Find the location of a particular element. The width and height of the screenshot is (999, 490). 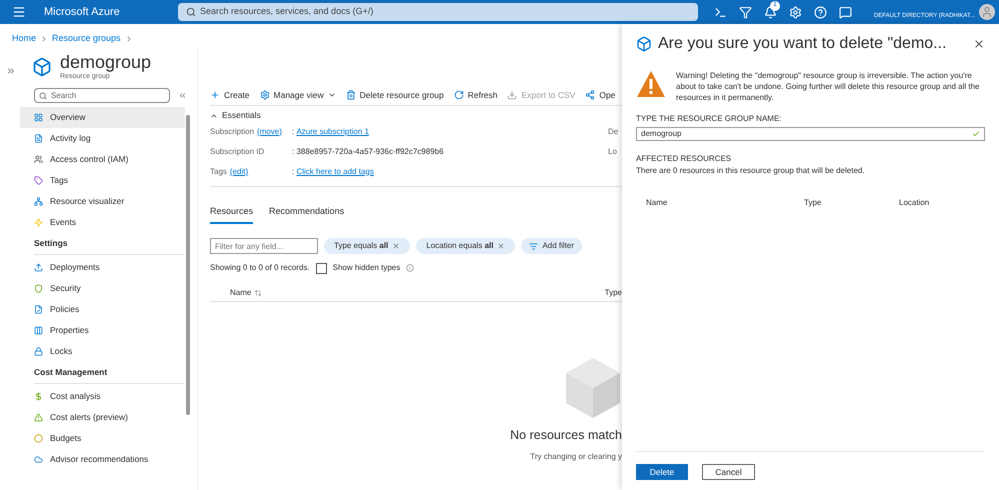

warning-icon is located at coordinates (651, 84).